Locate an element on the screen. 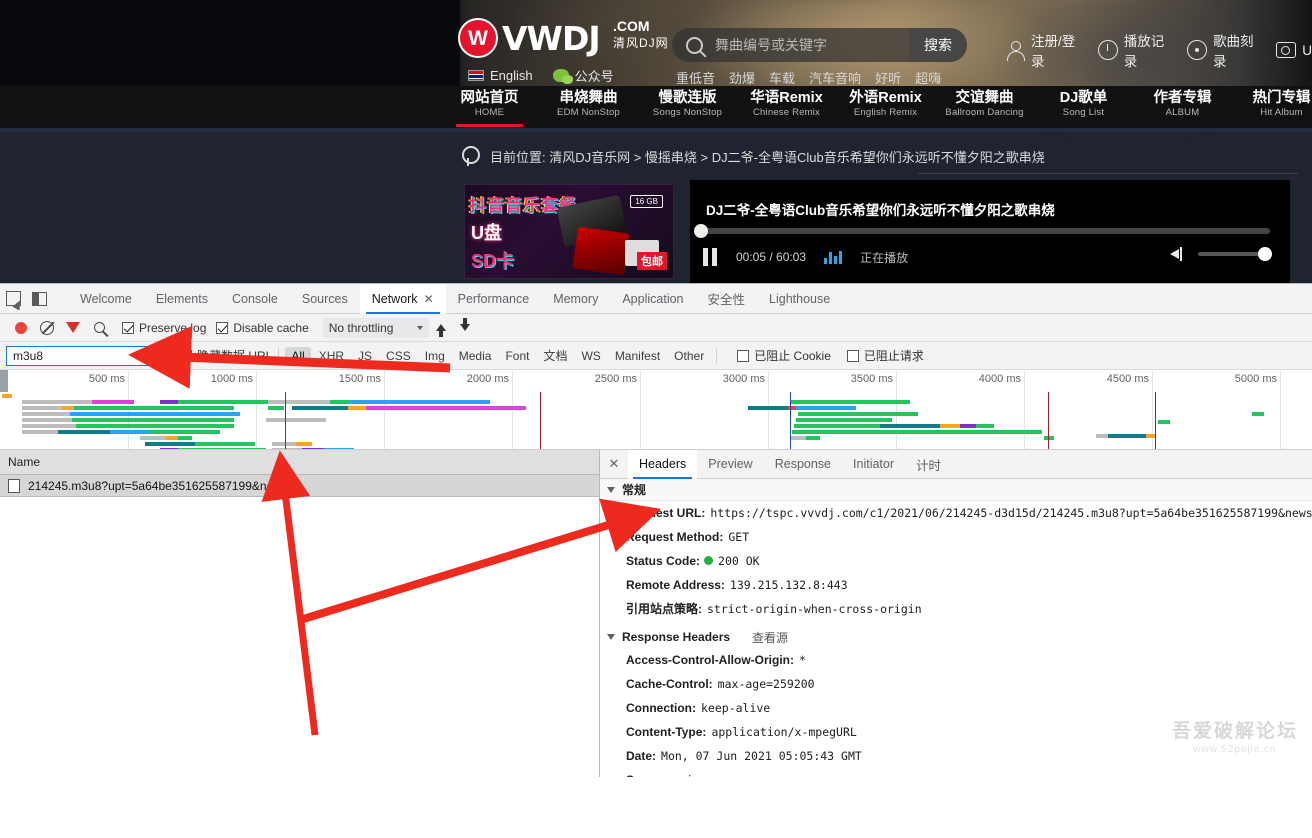 The image size is (1312, 838). view-source-link: 查看源 is located at coordinates (770, 637).